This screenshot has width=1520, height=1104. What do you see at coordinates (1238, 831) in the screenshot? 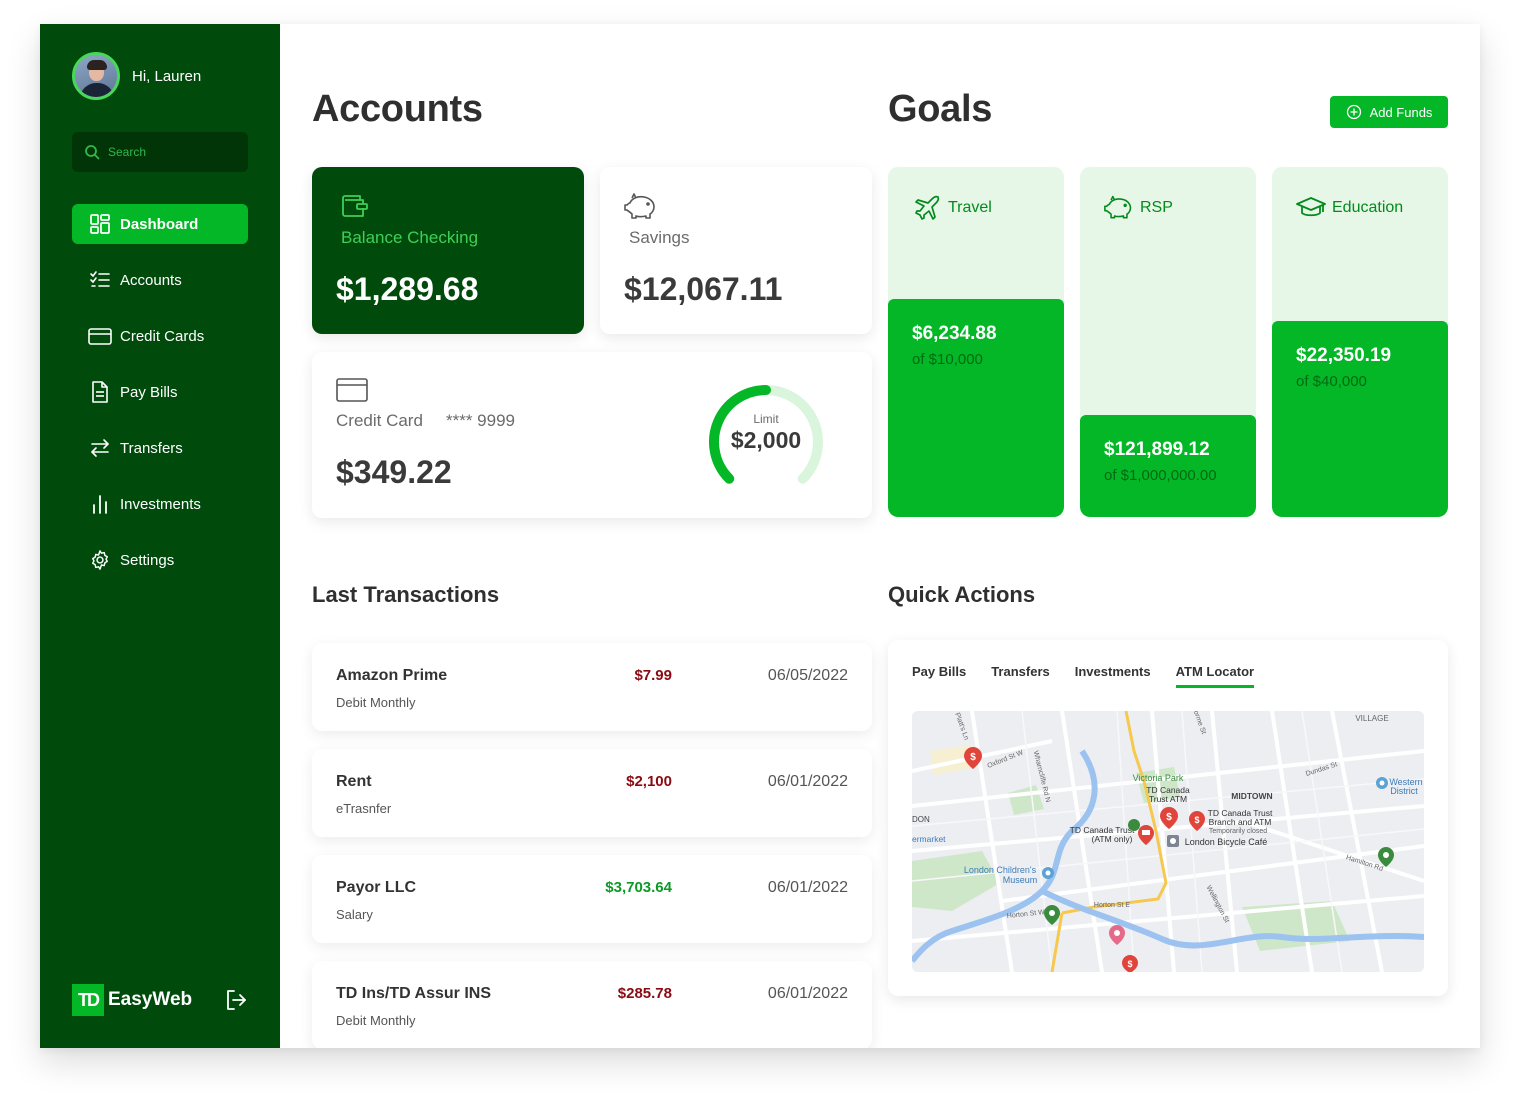
I see `map-label-branch: Temporarily closed` at bounding box center [1238, 831].